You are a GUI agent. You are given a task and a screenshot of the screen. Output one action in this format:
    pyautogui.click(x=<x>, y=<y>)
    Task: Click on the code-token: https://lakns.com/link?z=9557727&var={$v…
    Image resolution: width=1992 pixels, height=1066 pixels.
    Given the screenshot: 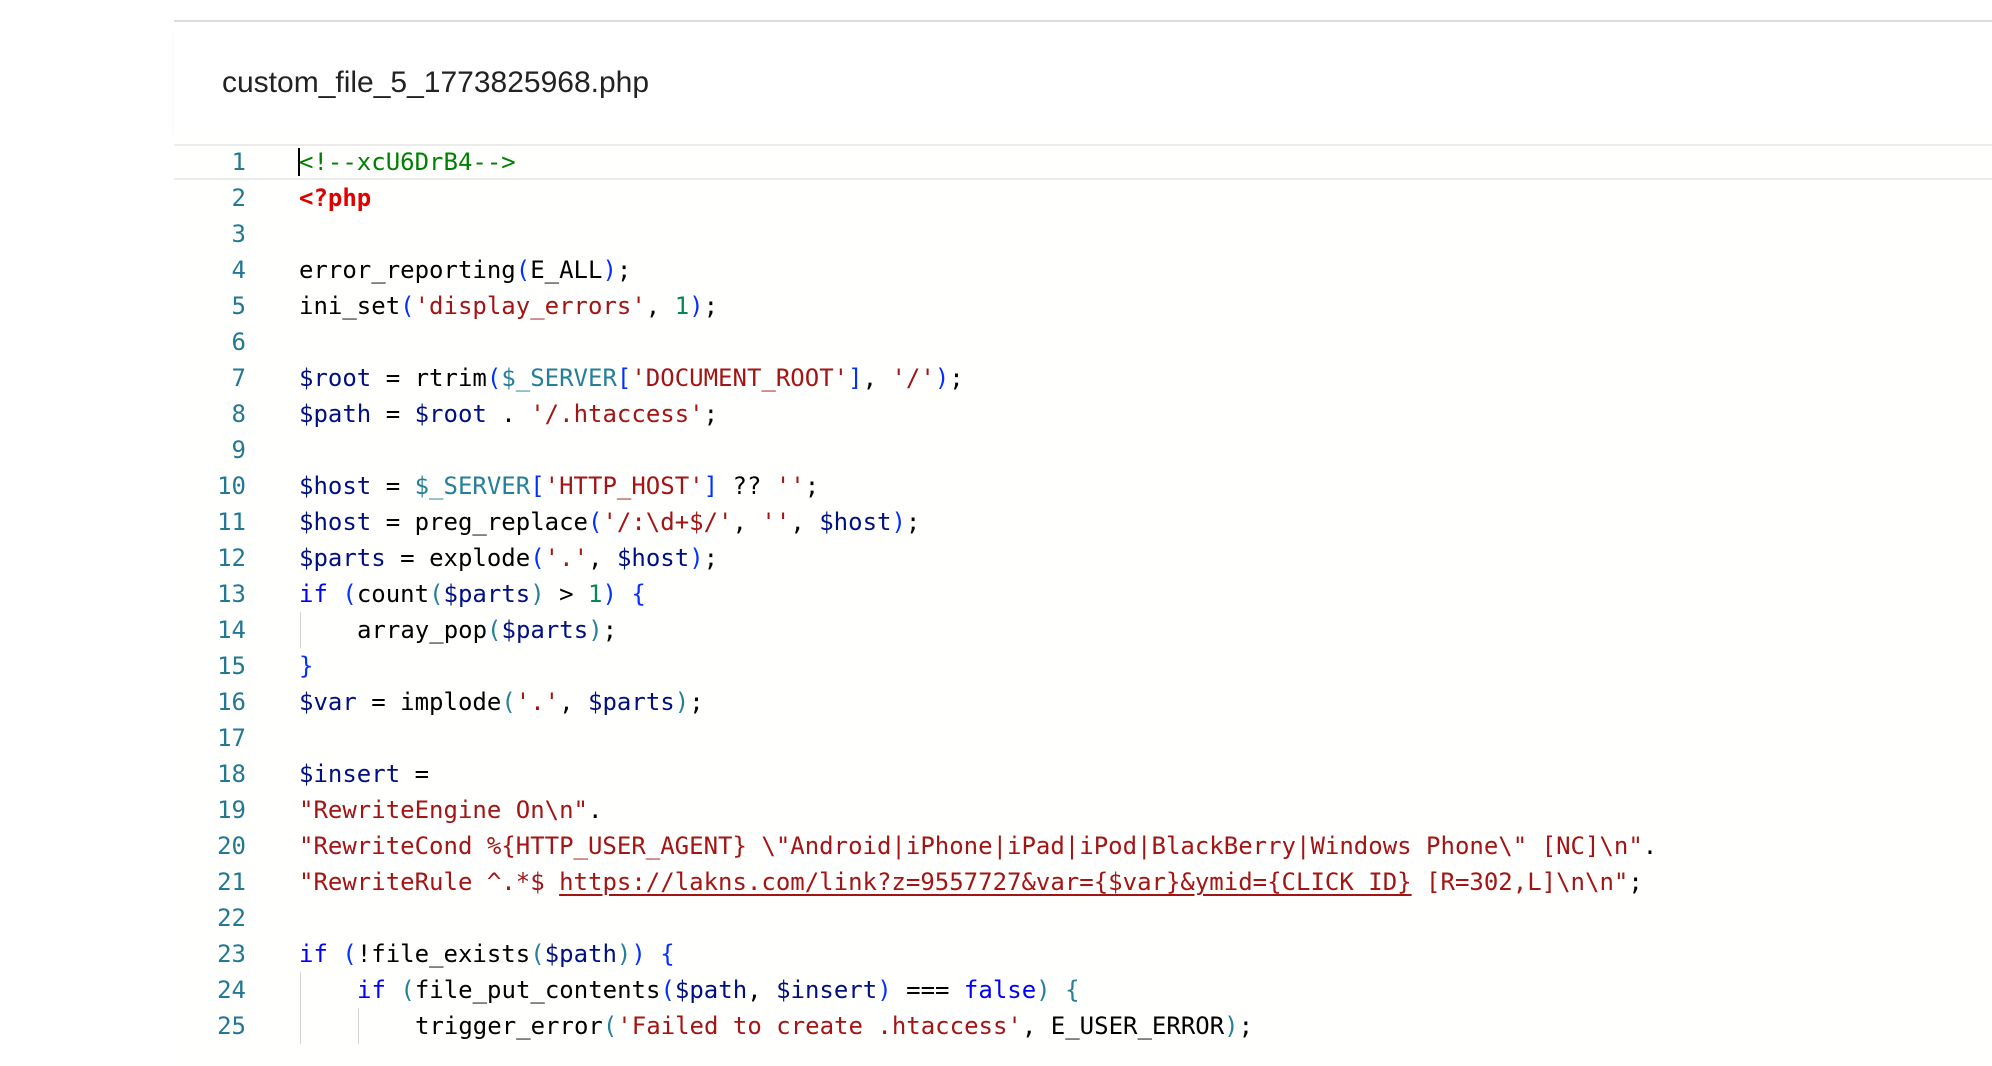 What is the action you would take?
    pyautogui.click(x=985, y=882)
    